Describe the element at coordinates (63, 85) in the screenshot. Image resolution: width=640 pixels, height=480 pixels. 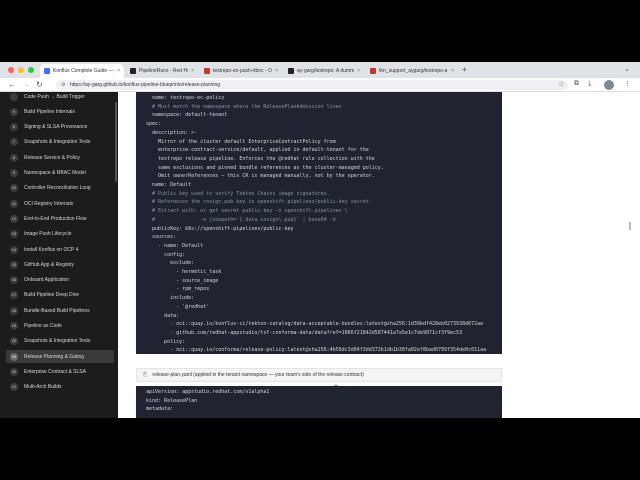
I see `site-info-icon: ⚙` at that location.